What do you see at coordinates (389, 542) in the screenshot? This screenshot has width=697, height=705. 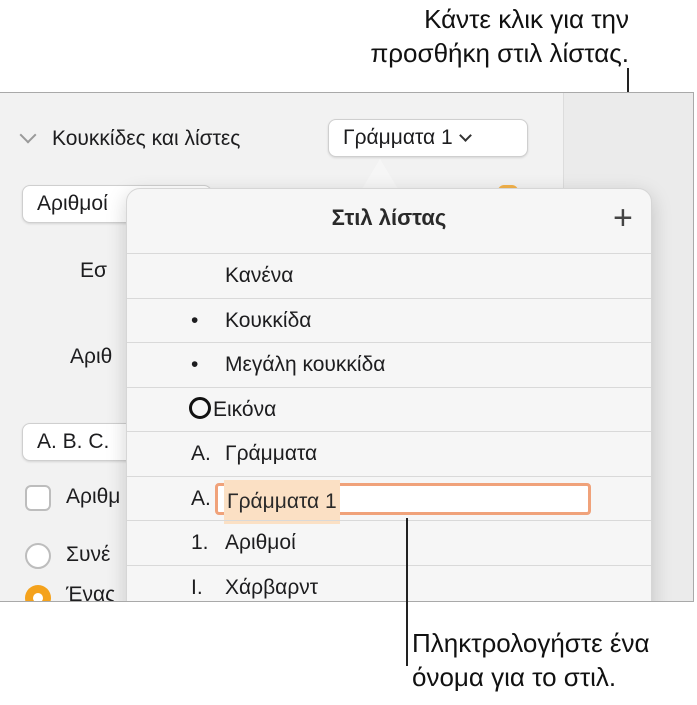 I see `list-item: 1. Αριθμοί` at bounding box center [389, 542].